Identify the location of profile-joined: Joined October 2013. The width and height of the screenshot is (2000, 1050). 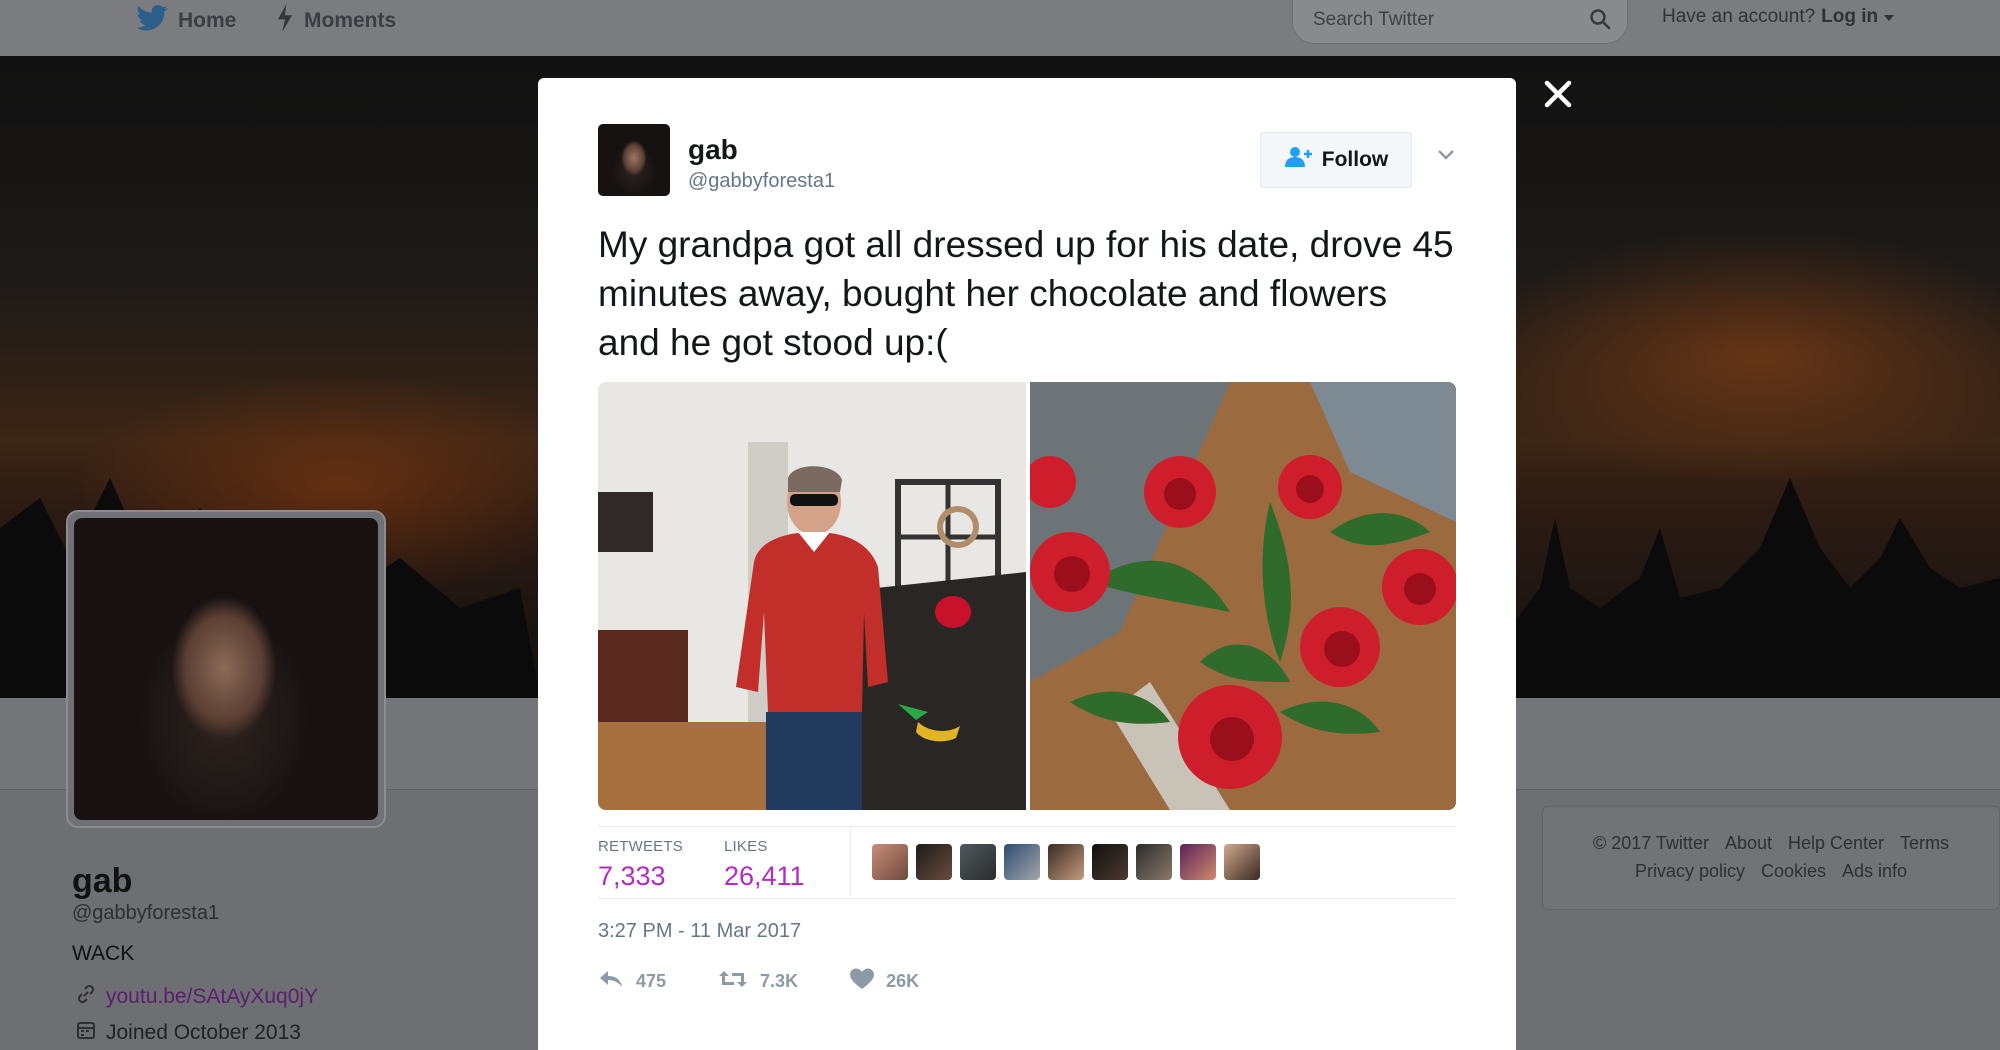
(188, 1033).